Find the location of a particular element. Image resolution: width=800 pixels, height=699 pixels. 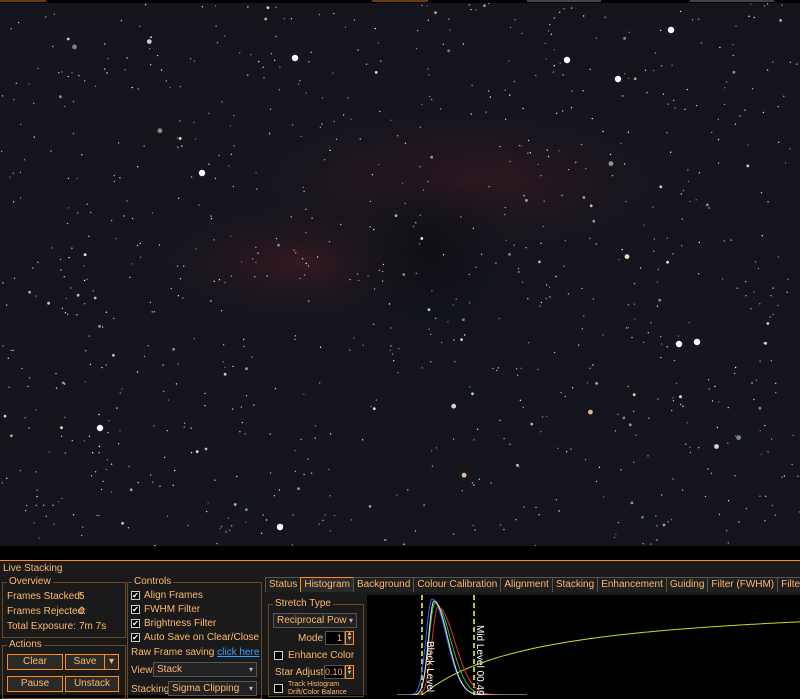

tab-background: Background is located at coordinates (383, 584).